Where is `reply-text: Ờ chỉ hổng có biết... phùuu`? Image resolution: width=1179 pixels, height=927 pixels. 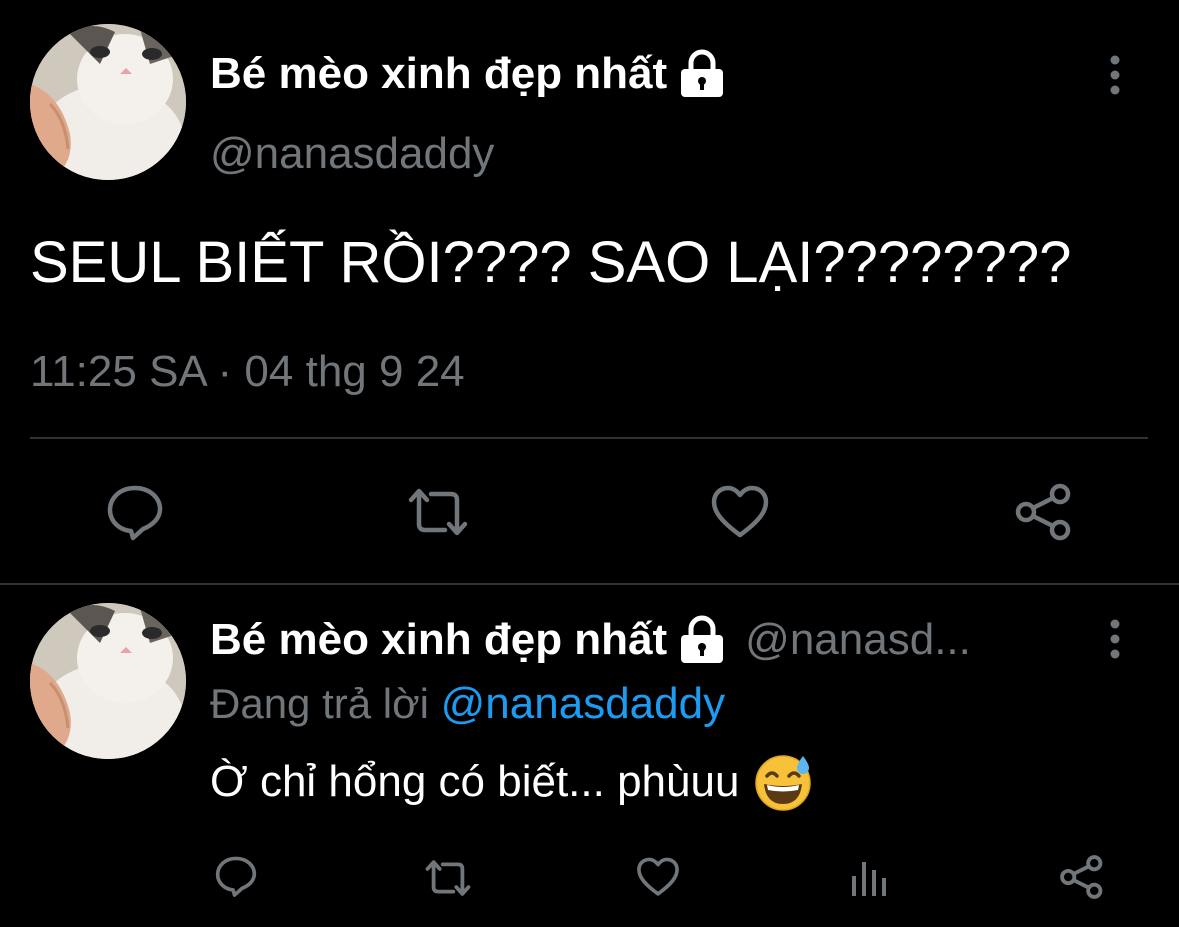 reply-text: Ờ chỉ hổng có biết... phùuu is located at coordinates (475, 781).